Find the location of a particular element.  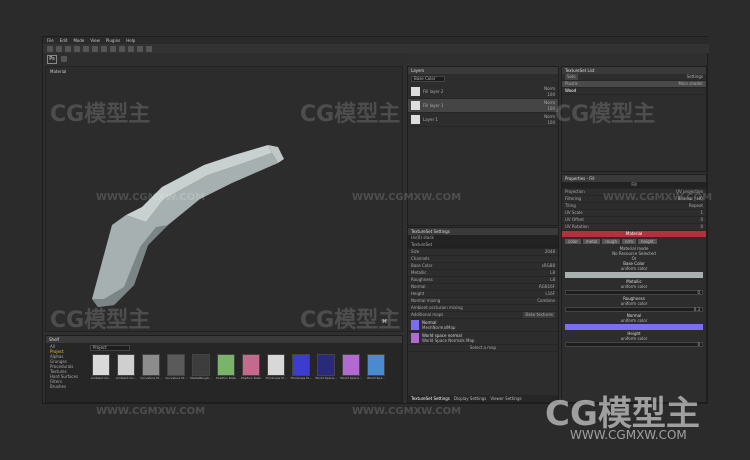

ao-mixing-label: Ambient occlusion mixing is located at coordinates (437, 307).